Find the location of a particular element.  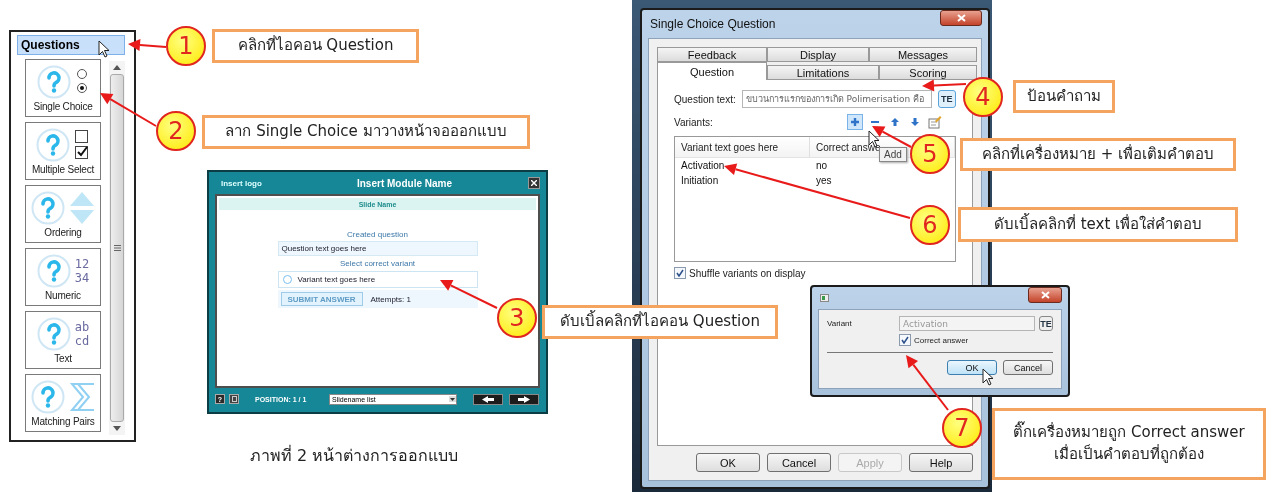

dialog-button: Help is located at coordinates (941, 462).